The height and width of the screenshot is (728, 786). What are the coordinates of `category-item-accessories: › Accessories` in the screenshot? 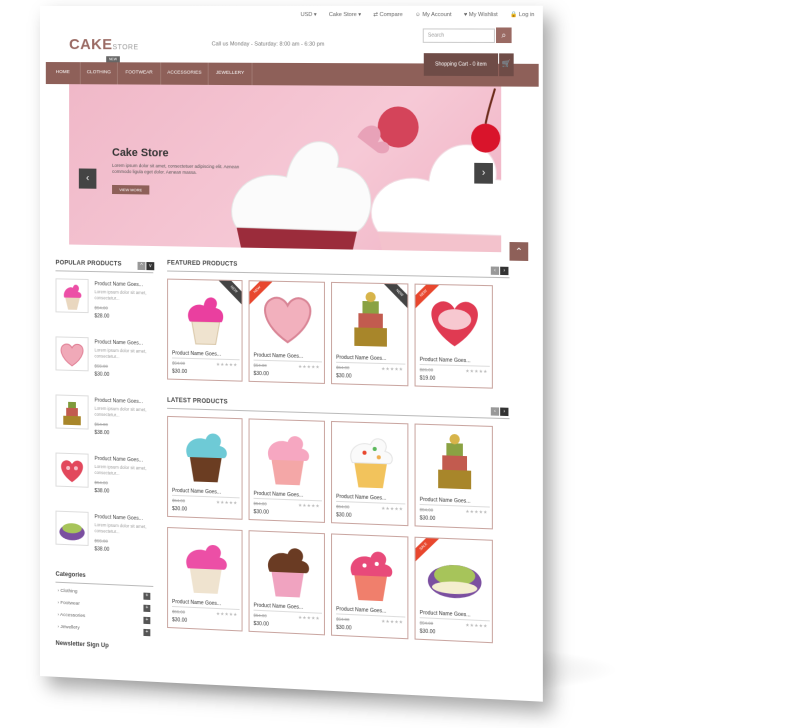 It's located at (71, 616).